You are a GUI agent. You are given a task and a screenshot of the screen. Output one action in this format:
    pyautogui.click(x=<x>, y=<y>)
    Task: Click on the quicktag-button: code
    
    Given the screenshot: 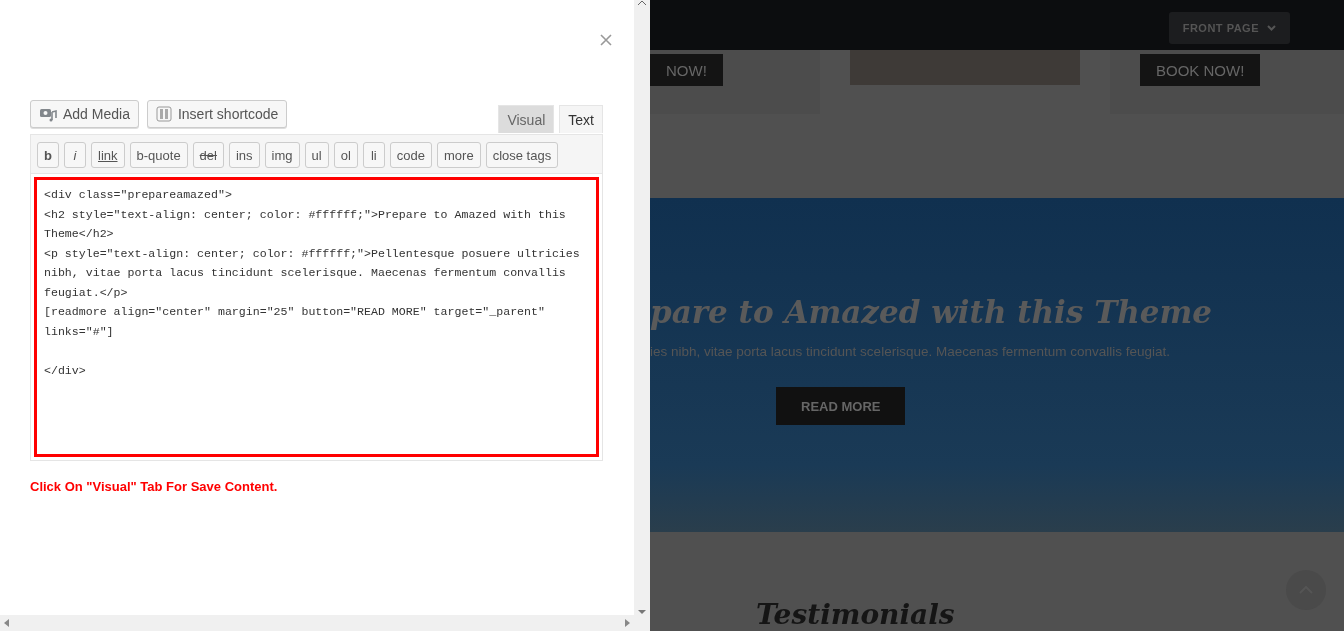 What is the action you would take?
    pyautogui.click(x=410, y=155)
    